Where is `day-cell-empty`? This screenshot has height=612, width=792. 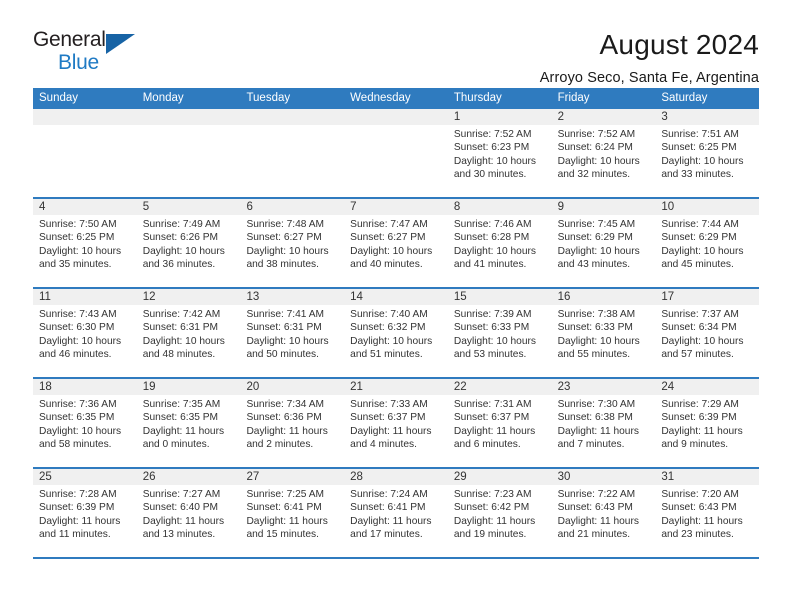
day-cell-empty is located at coordinates (292, 153).